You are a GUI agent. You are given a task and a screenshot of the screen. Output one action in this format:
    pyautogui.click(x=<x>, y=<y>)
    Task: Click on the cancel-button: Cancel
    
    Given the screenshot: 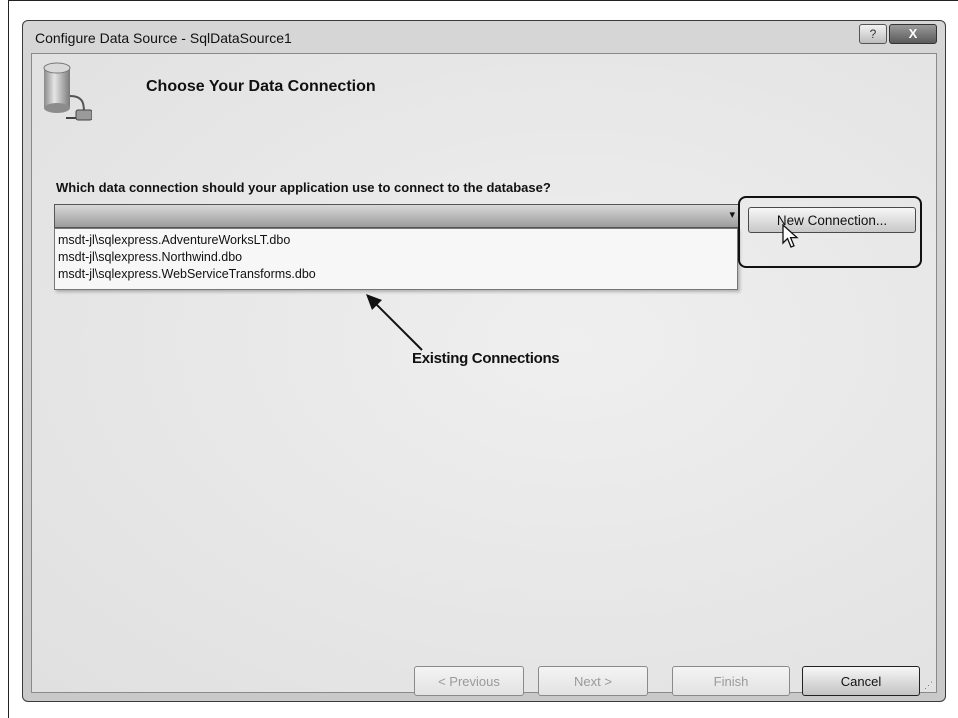 What is the action you would take?
    pyautogui.click(x=861, y=681)
    